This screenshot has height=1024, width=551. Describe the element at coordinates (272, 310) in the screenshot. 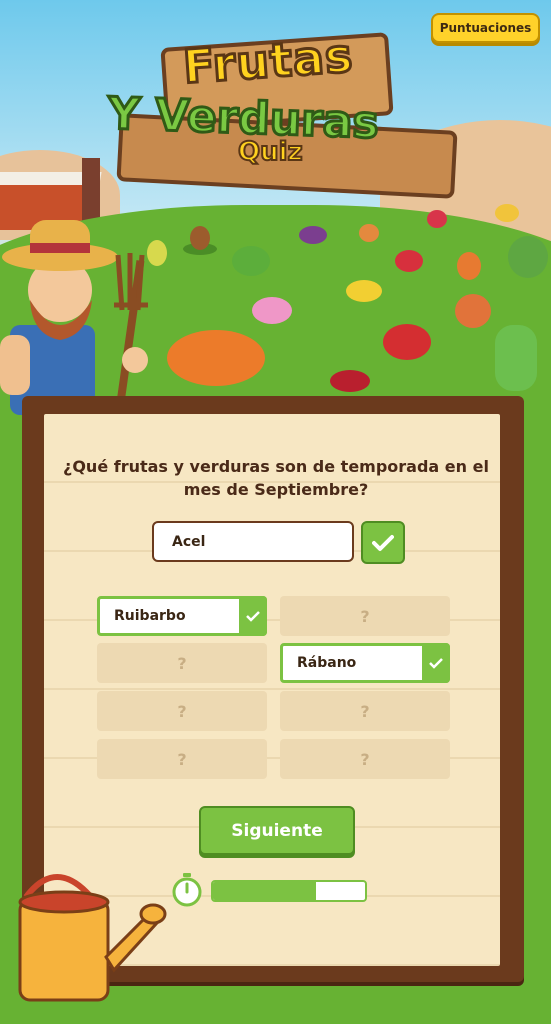

I see `donut-icon` at that location.